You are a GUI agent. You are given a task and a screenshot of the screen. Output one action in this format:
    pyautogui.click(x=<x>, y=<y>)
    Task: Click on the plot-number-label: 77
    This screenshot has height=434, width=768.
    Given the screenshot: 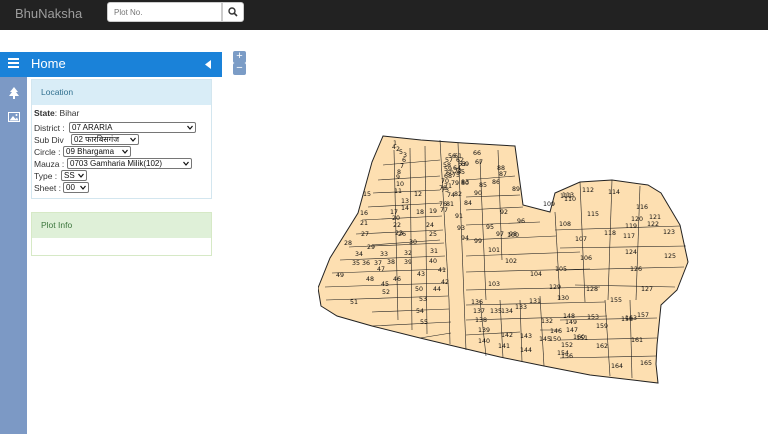 What is the action you would take?
    pyautogui.click(x=444, y=210)
    